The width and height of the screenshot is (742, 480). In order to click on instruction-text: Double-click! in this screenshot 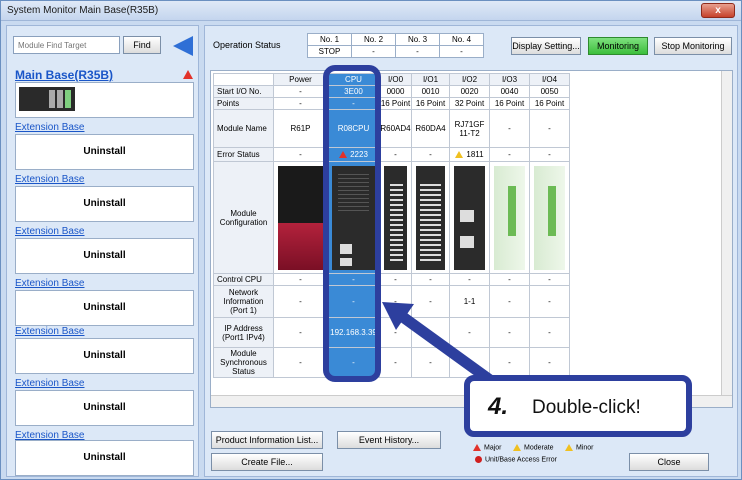, I will do `click(586, 407)`.